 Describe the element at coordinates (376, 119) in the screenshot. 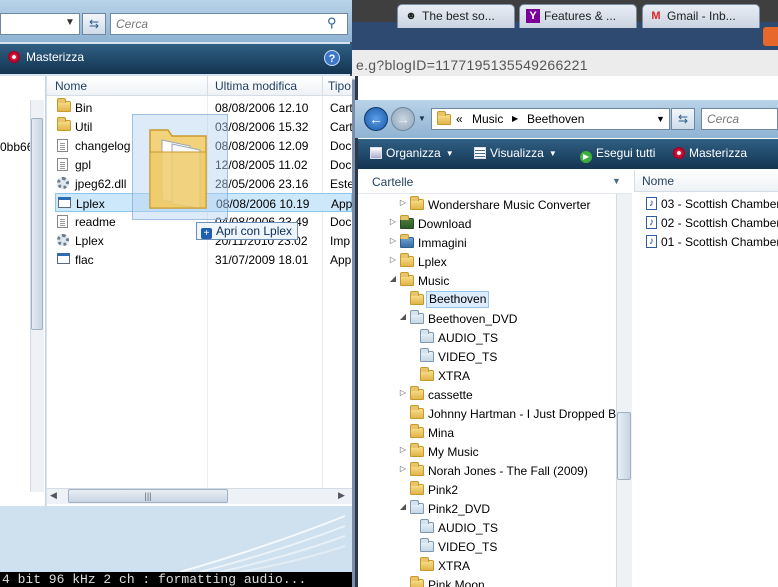

I see `back-button: ←` at that location.